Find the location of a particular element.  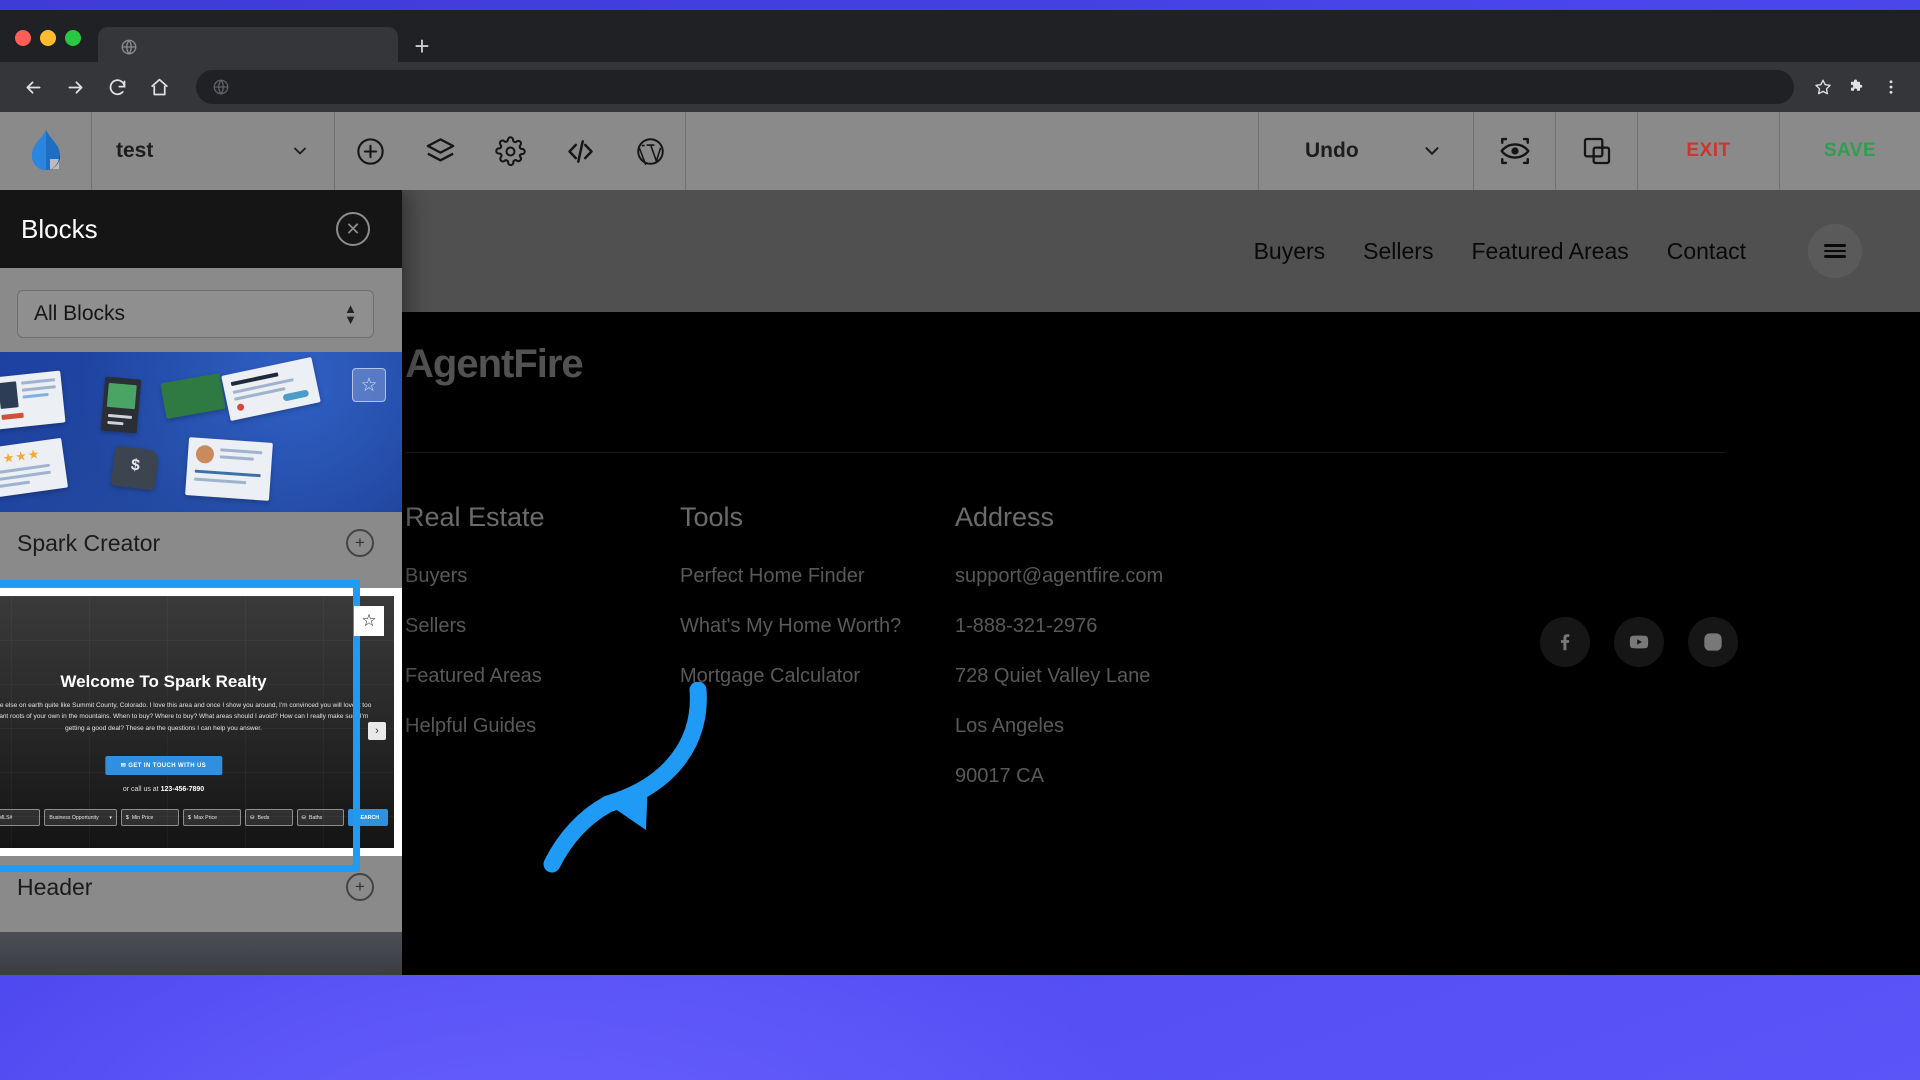

chevron-down-icon is located at coordinates (300, 151).